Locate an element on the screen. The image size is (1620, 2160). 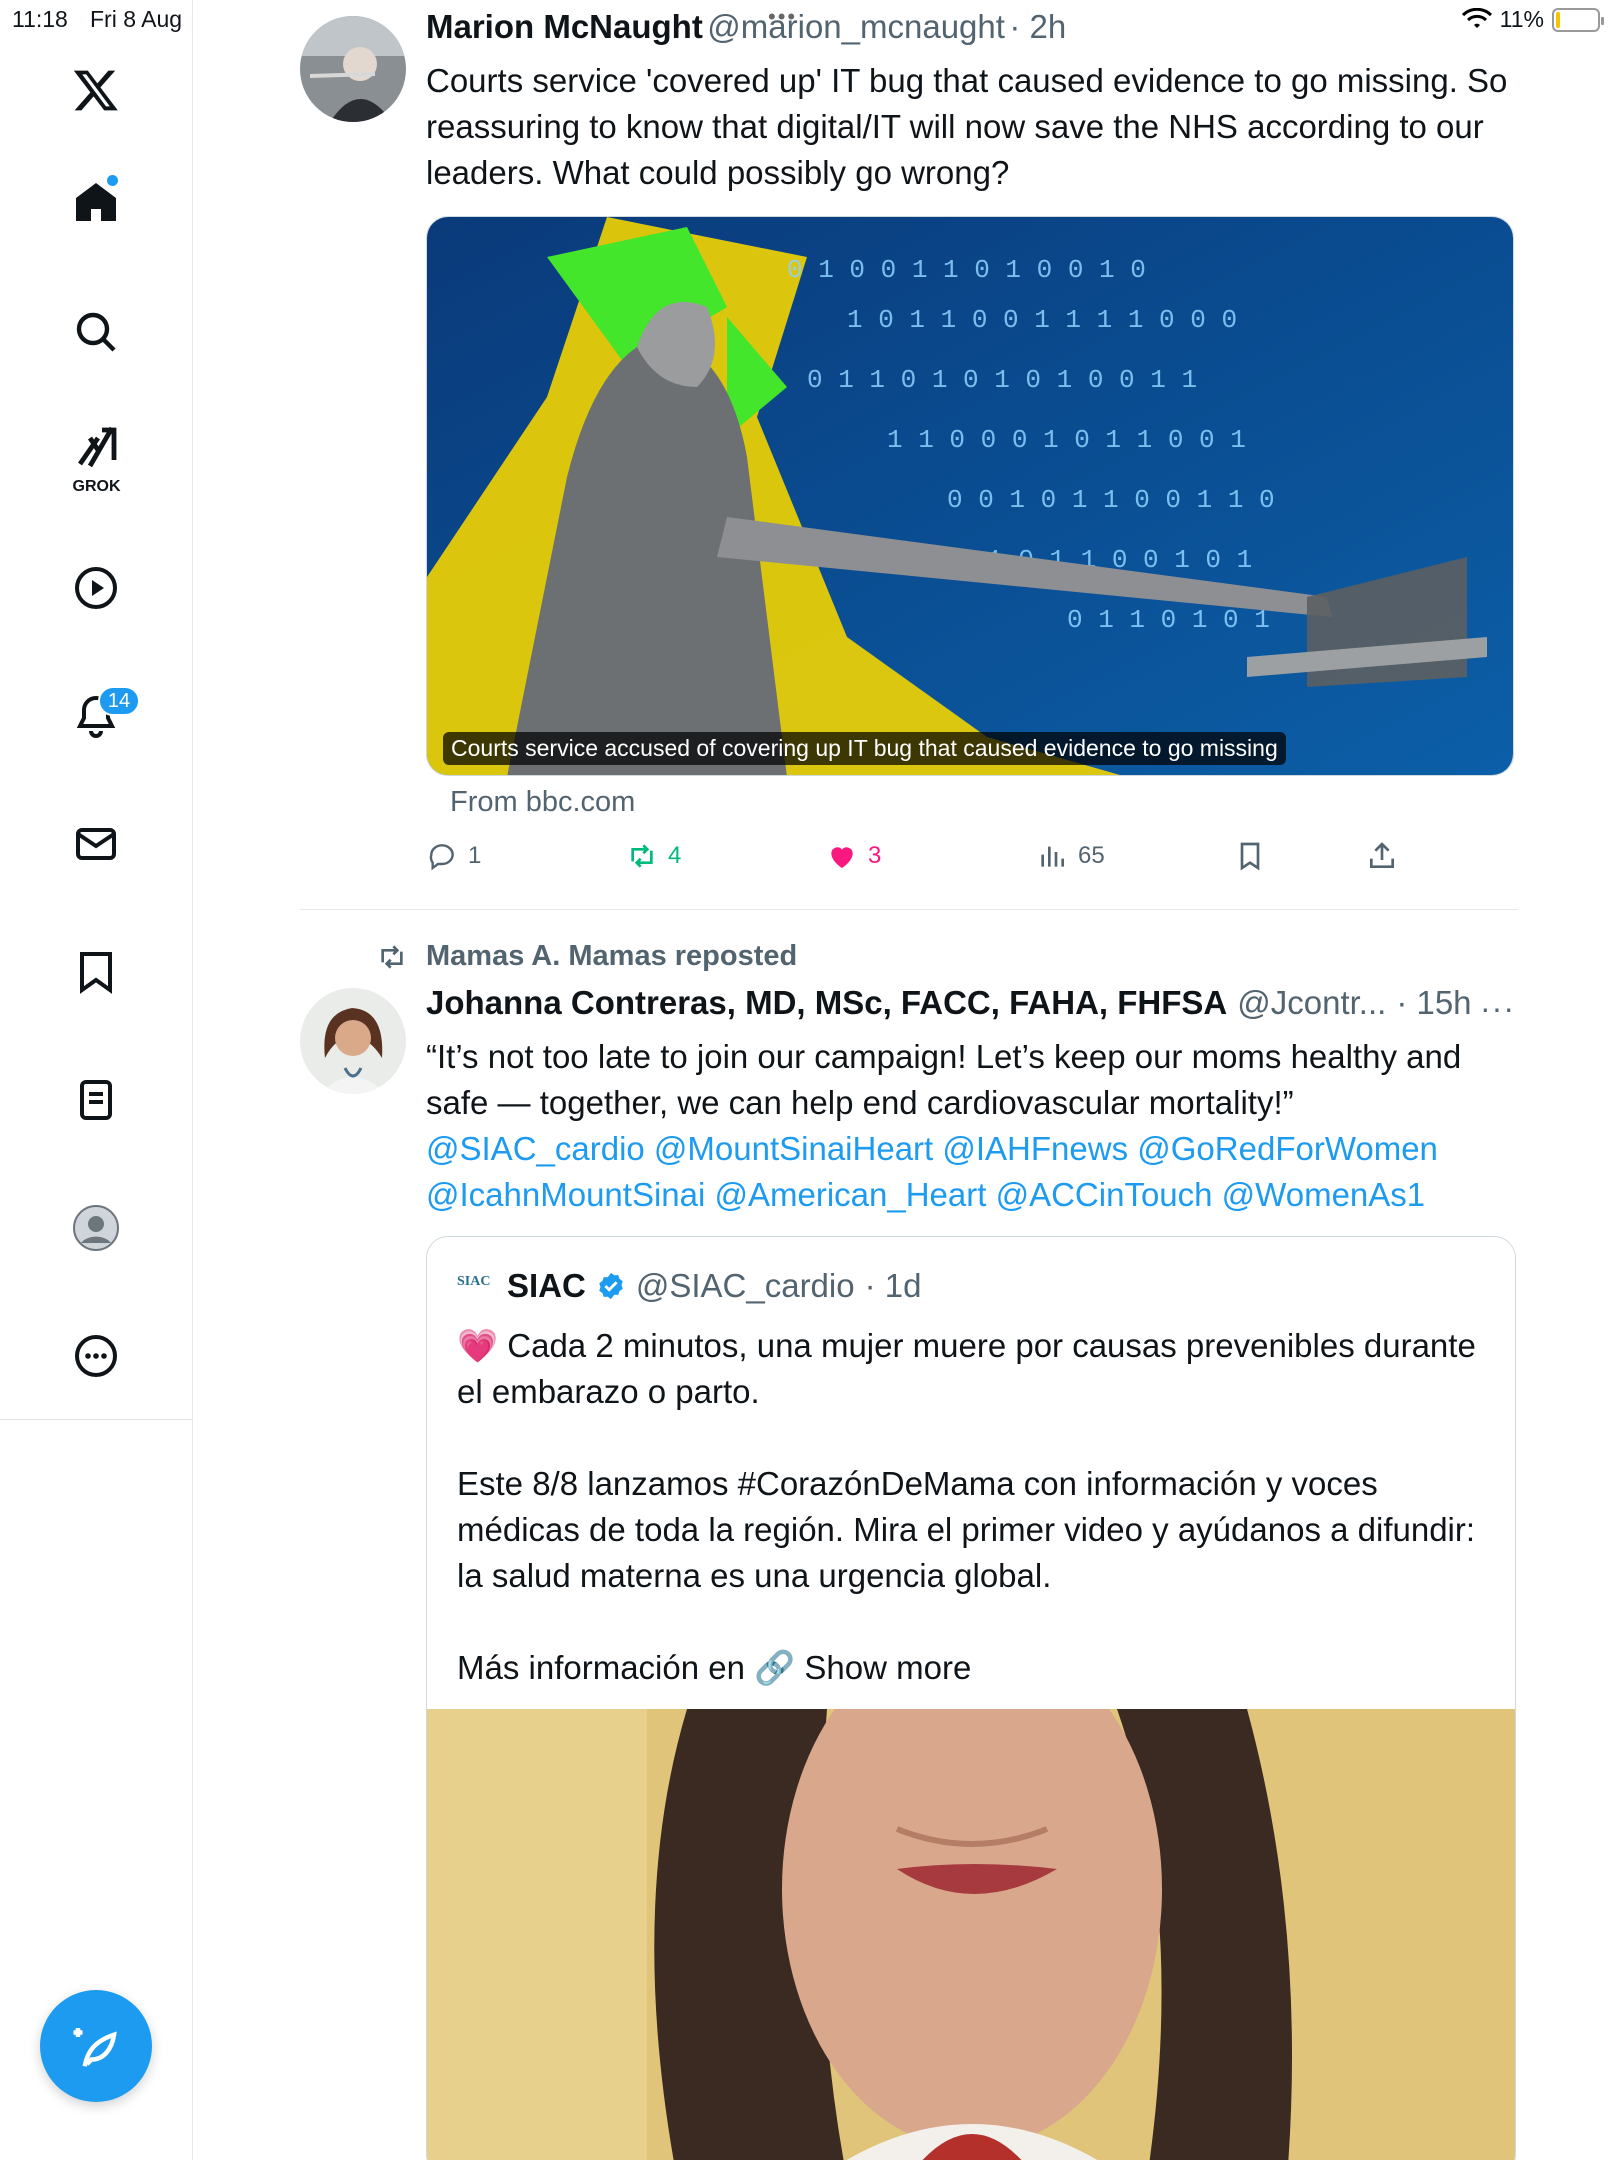
repost-small-icon is located at coordinates (392, 956).